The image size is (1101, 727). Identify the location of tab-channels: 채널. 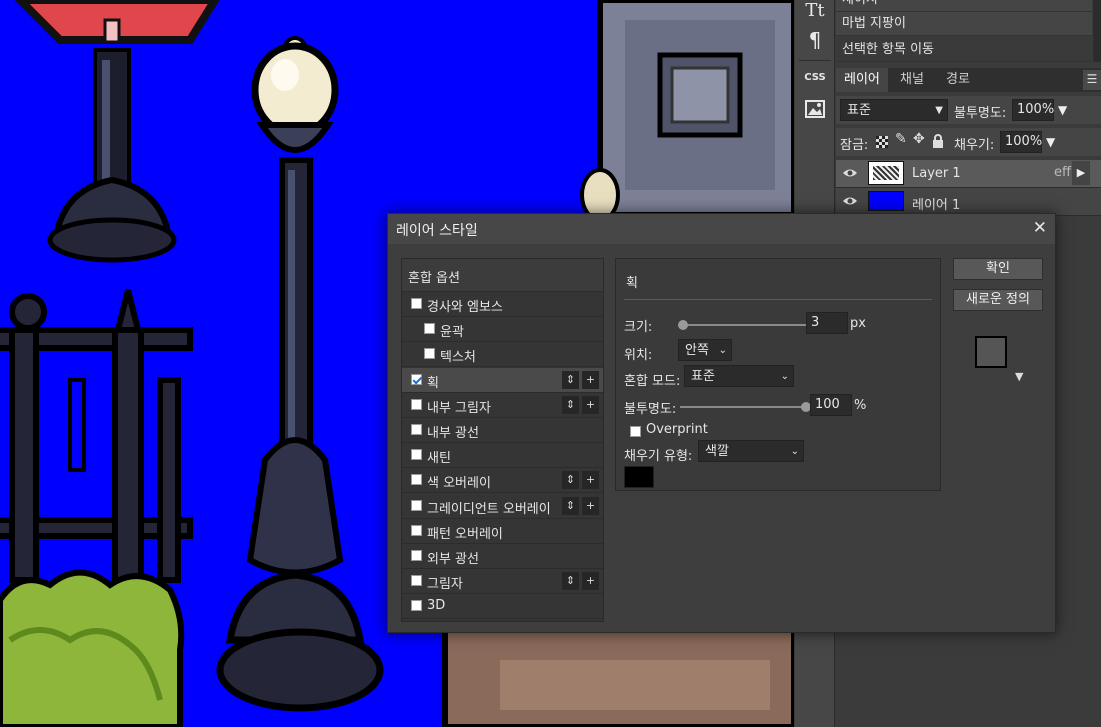
(912, 80).